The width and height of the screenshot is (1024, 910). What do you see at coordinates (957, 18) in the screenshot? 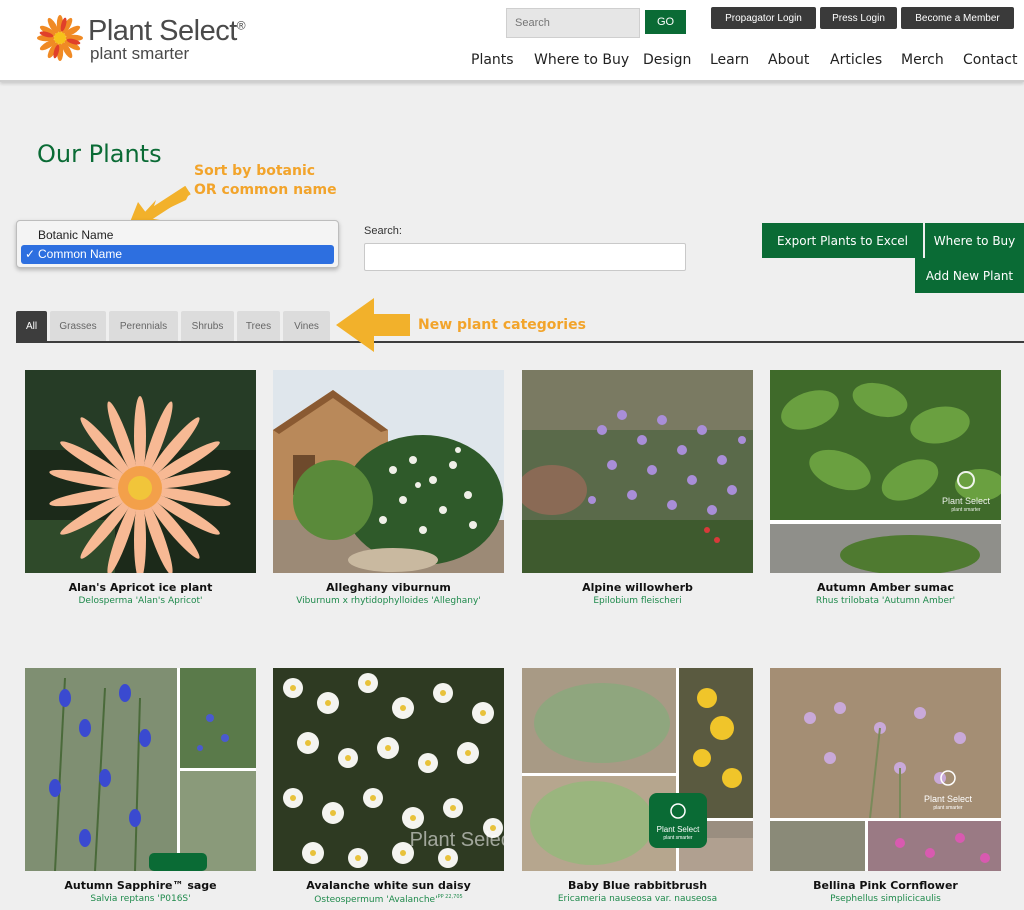
I see `become-member-button: Become a Member` at bounding box center [957, 18].